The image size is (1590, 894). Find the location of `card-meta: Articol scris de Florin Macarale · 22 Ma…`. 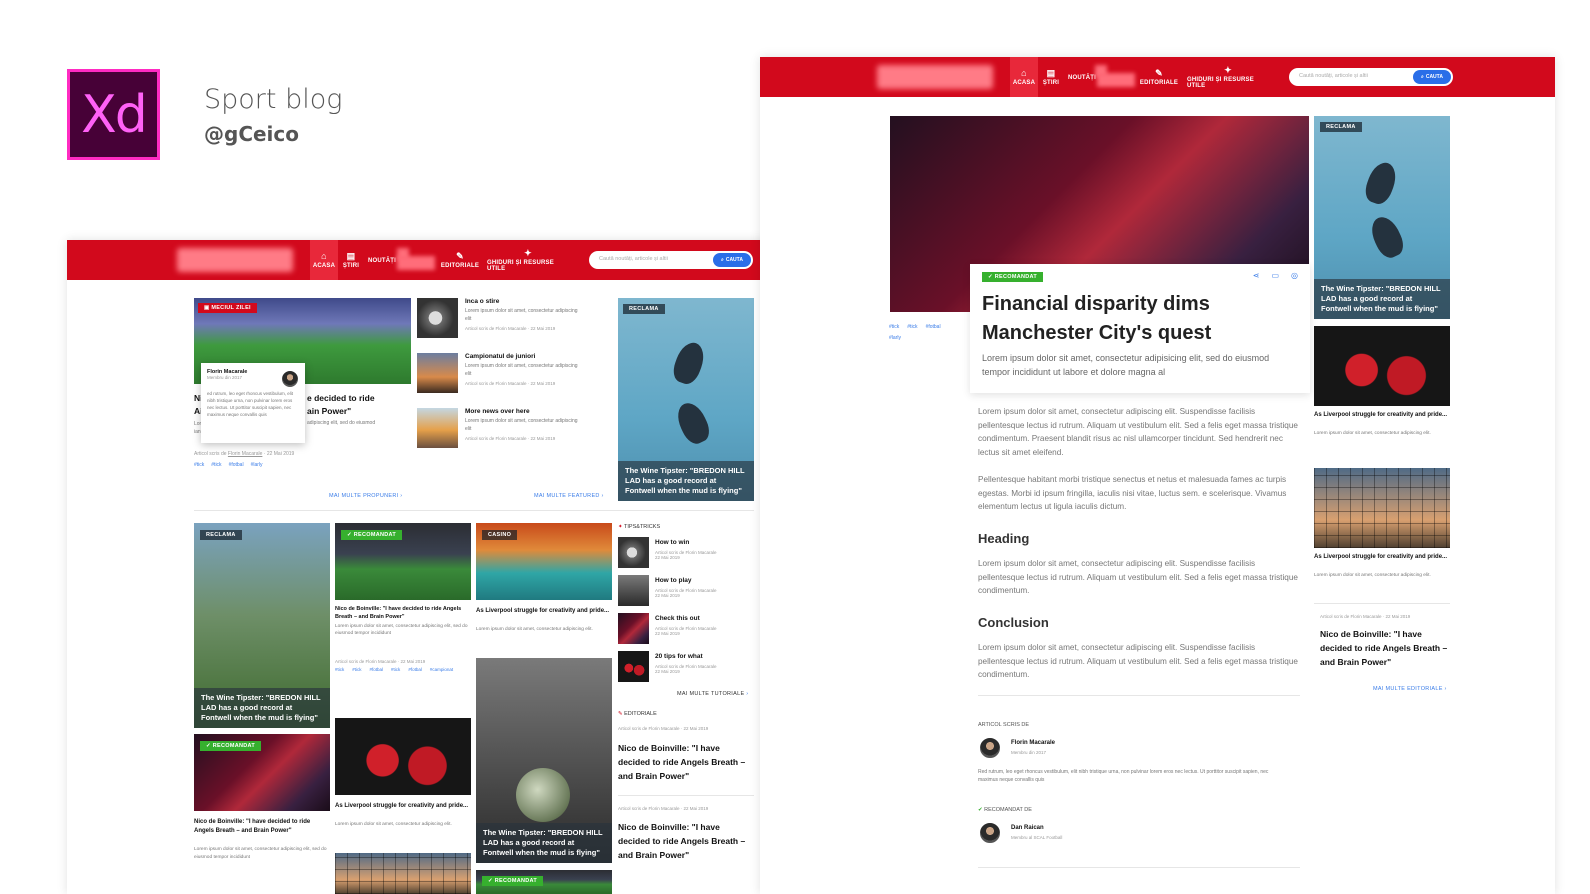

card-meta: Articol scris de Florin Macarale · 22 Ma… is located at coordinates (380, 661).